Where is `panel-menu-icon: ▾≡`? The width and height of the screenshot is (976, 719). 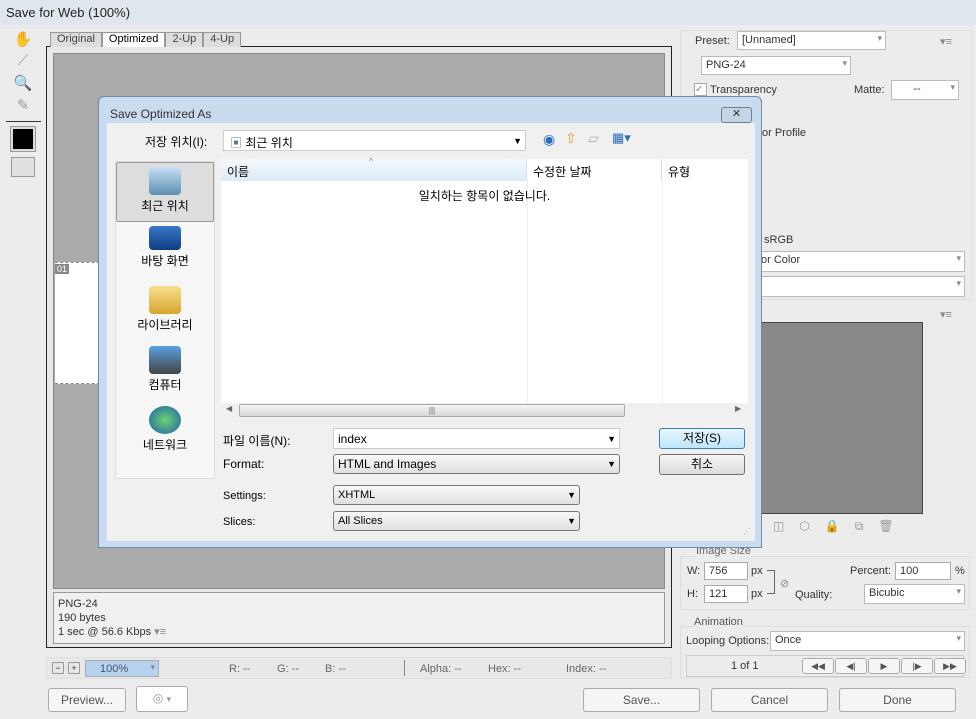
panel-menu-icon: ▾≡ is located at coordinates (946, 41).